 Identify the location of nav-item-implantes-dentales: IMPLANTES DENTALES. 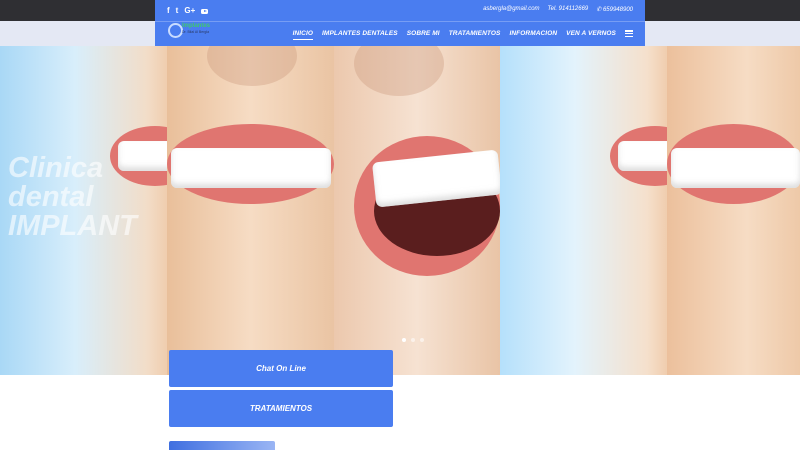
(360, 33).